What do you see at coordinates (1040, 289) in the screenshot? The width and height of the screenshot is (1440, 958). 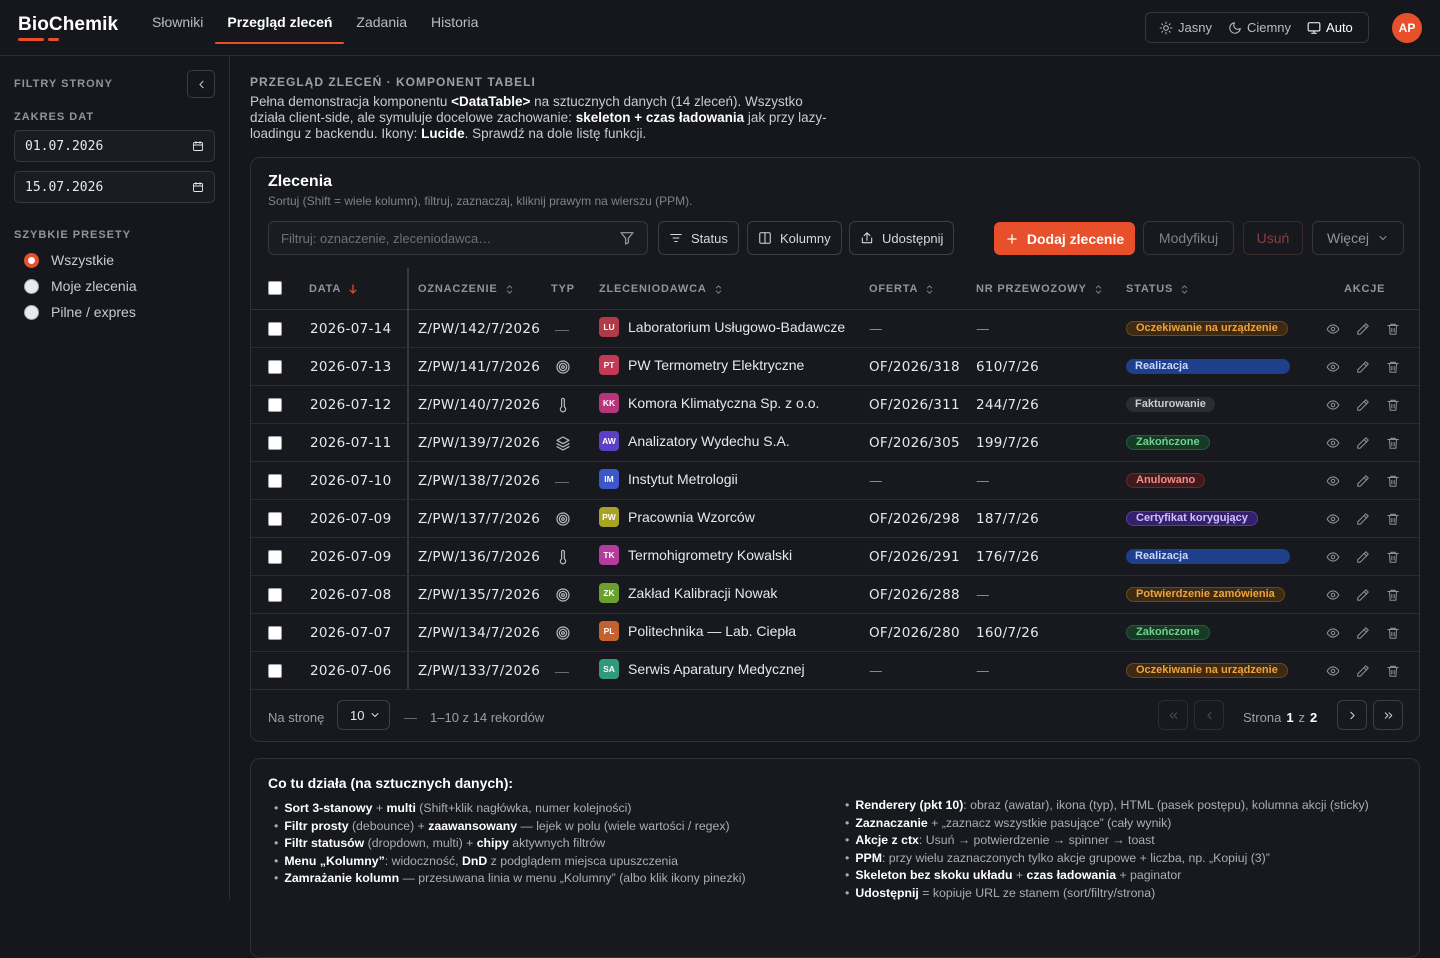 I see `column-header-transport: NR PRZEWOZOWY` at bounding box center [1040, 289].